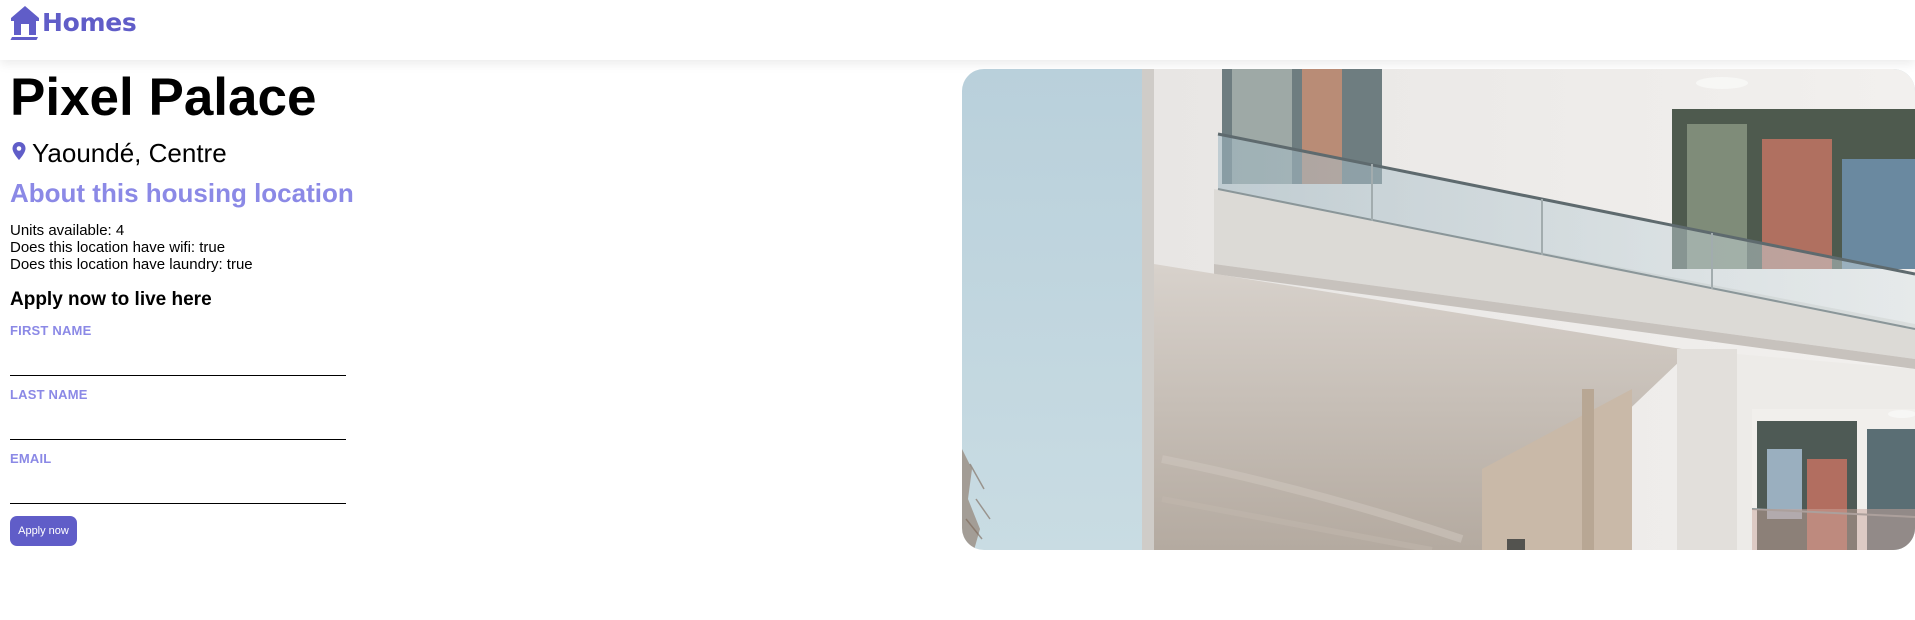 The image size is (1915, 620). What do you see at coordinates (19, 153) in the screenshot?
I see `map-pin-icon` at bounding box center [19, 153].